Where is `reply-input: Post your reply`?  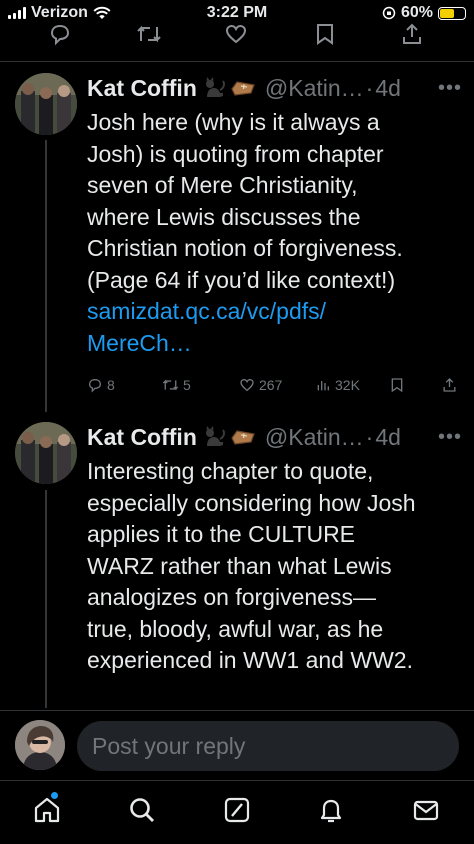 reply-input: Post your reply is located at coordinates (268, 746).